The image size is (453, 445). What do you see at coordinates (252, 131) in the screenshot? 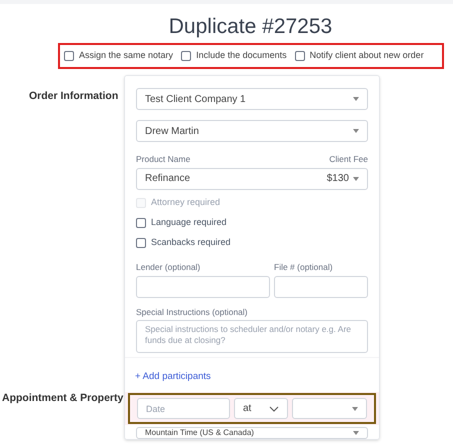
I see `contact-select: Drew Martin` at bounding box center [252, 131].